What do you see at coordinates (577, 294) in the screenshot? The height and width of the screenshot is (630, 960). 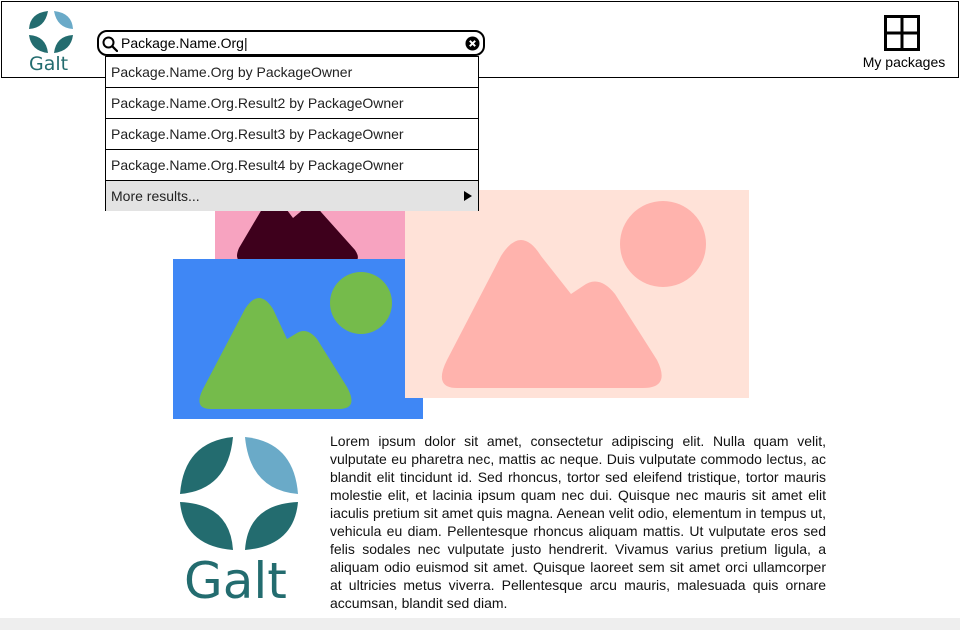 I see `image-placeholder-peach` at bounding box center [577, 294].